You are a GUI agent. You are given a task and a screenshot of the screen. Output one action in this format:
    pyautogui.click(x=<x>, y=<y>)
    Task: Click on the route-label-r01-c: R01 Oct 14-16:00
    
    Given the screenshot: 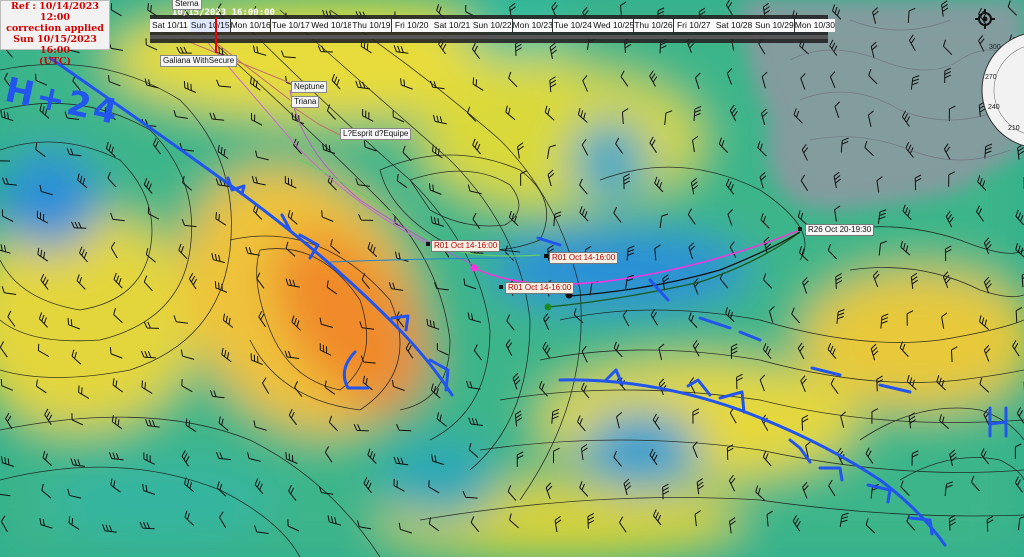 What is the action you would take?
    pyautogui.click(x=540, y=288)
    